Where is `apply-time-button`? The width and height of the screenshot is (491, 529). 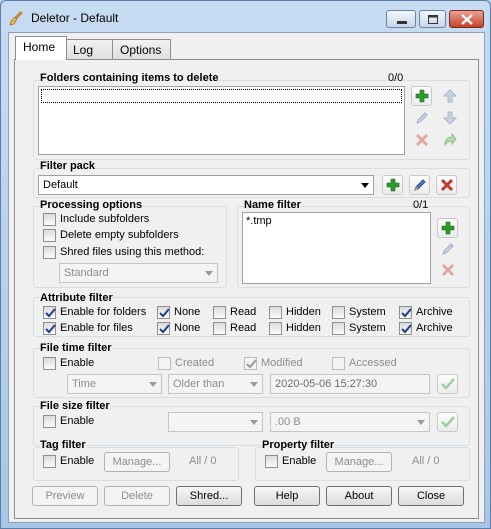 apply-time-button is located at coordinates (447, 384).